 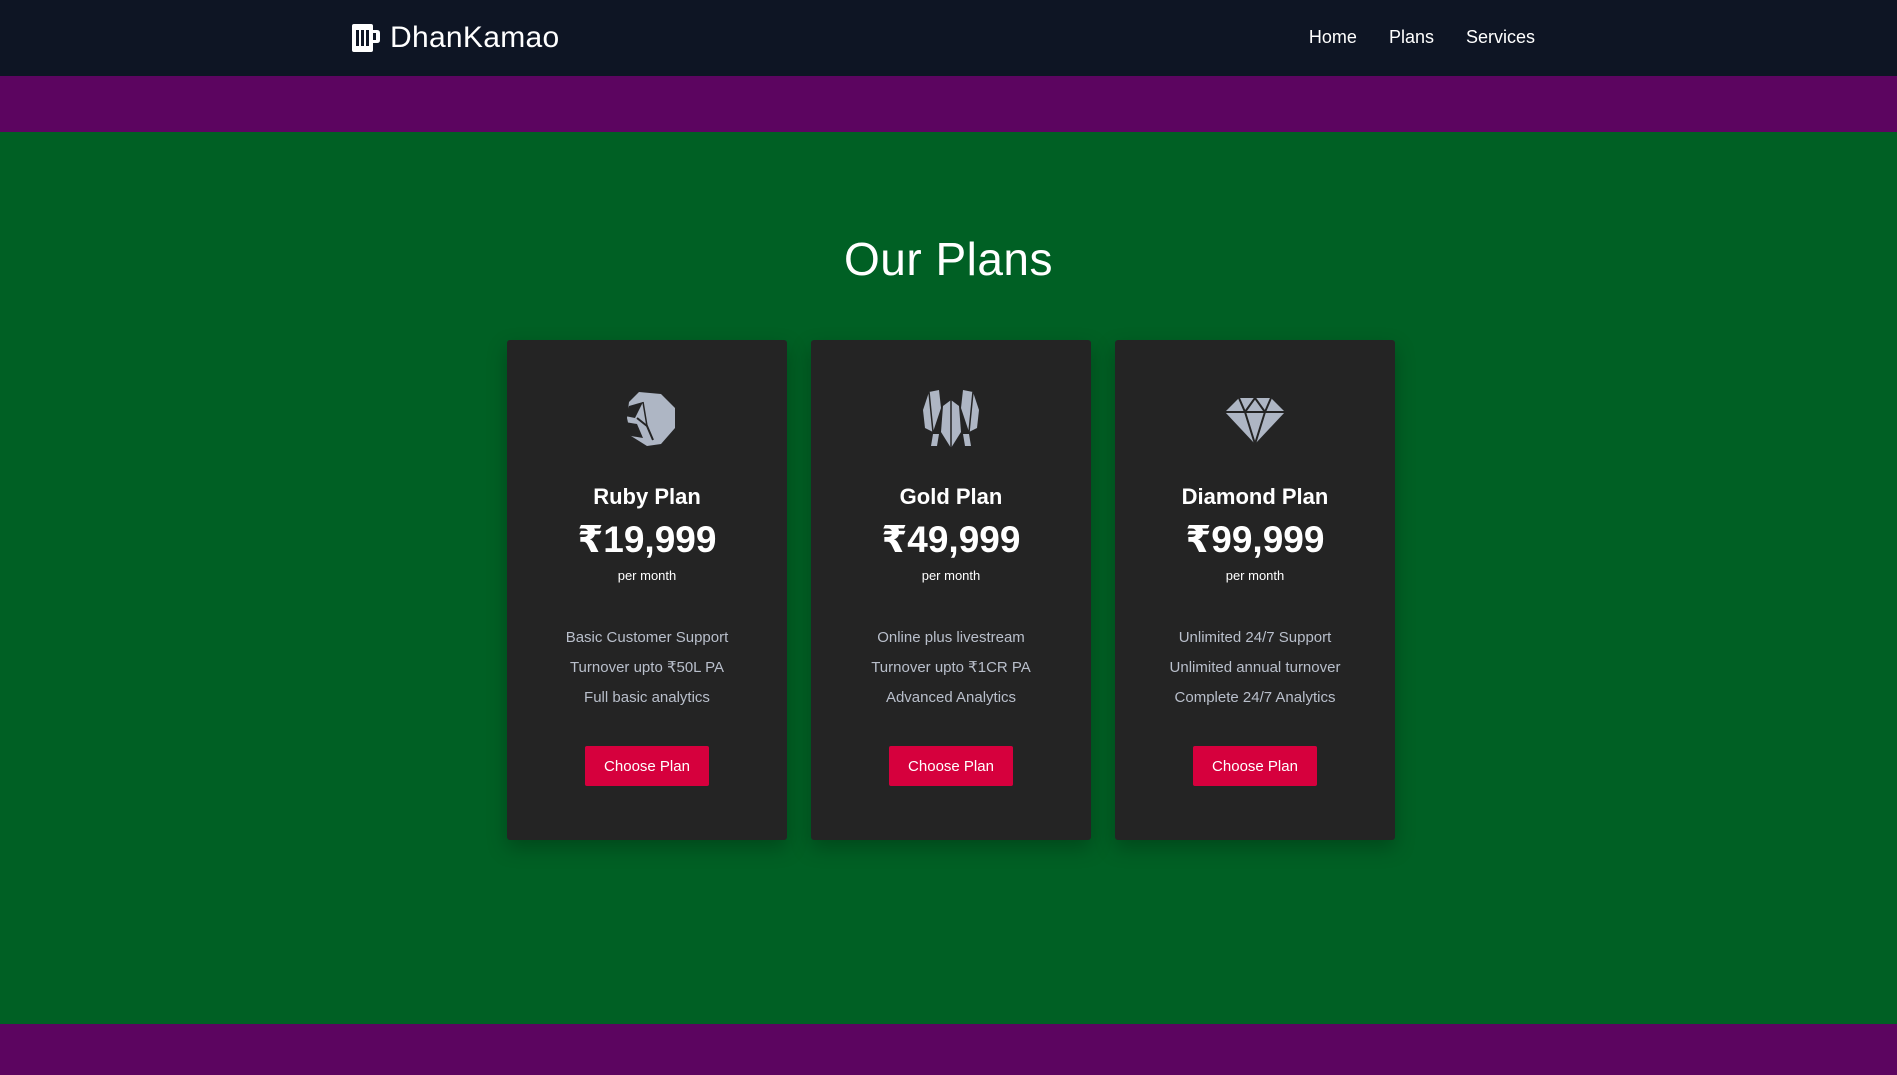 What do you see at coordinates (366, 38) in the screenshot?
I see `mug-icon` at bounding box center [366, 38].